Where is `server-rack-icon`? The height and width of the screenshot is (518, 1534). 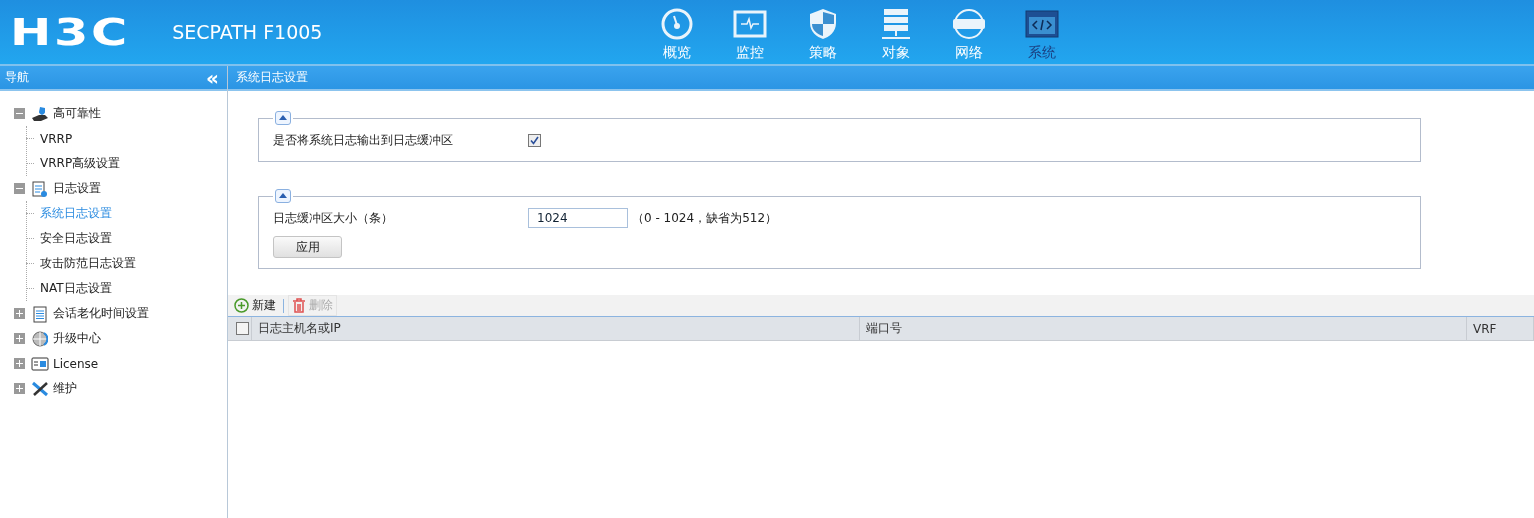
server-rack-icon is located at coordinates (895, 24).